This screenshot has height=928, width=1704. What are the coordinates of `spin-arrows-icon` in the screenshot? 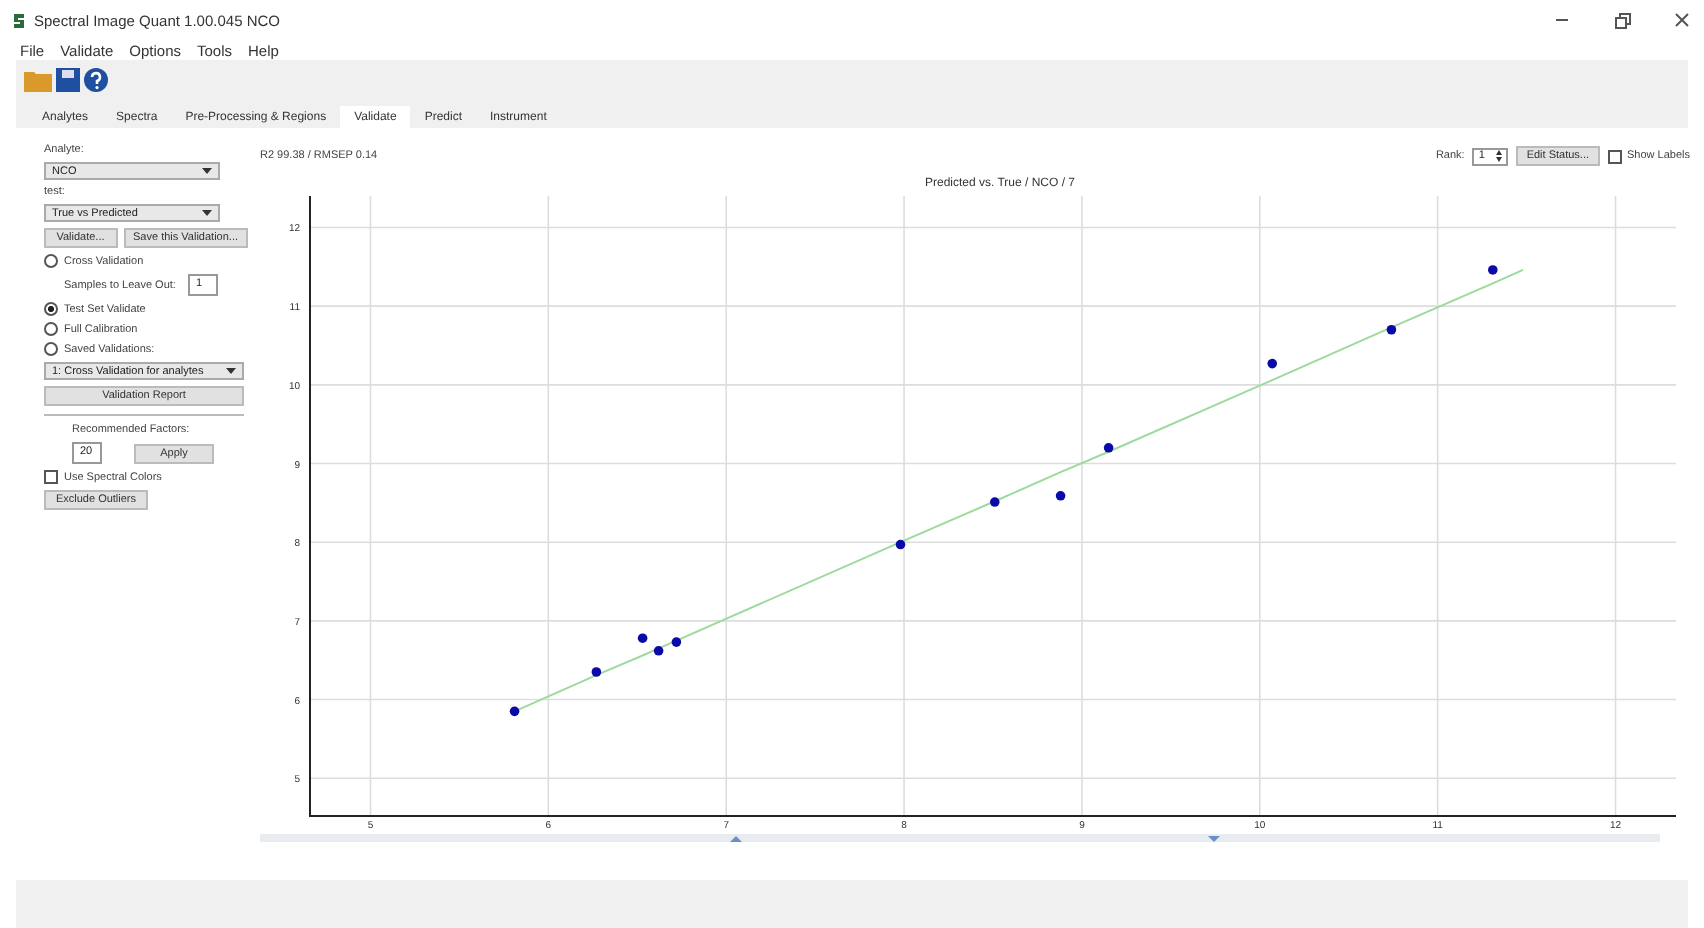 It's located at (1499, 156).